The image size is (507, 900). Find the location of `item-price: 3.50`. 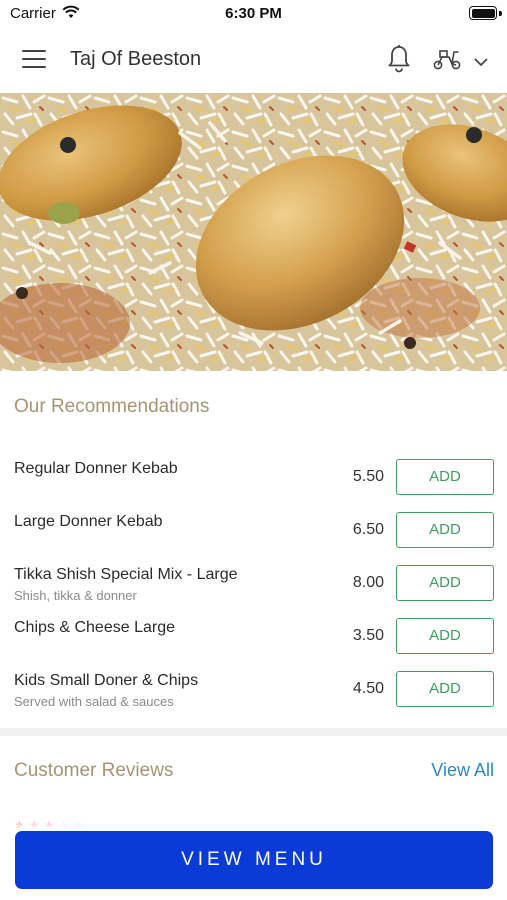

item-price: 3.50 is located at coordinates (368, 635).